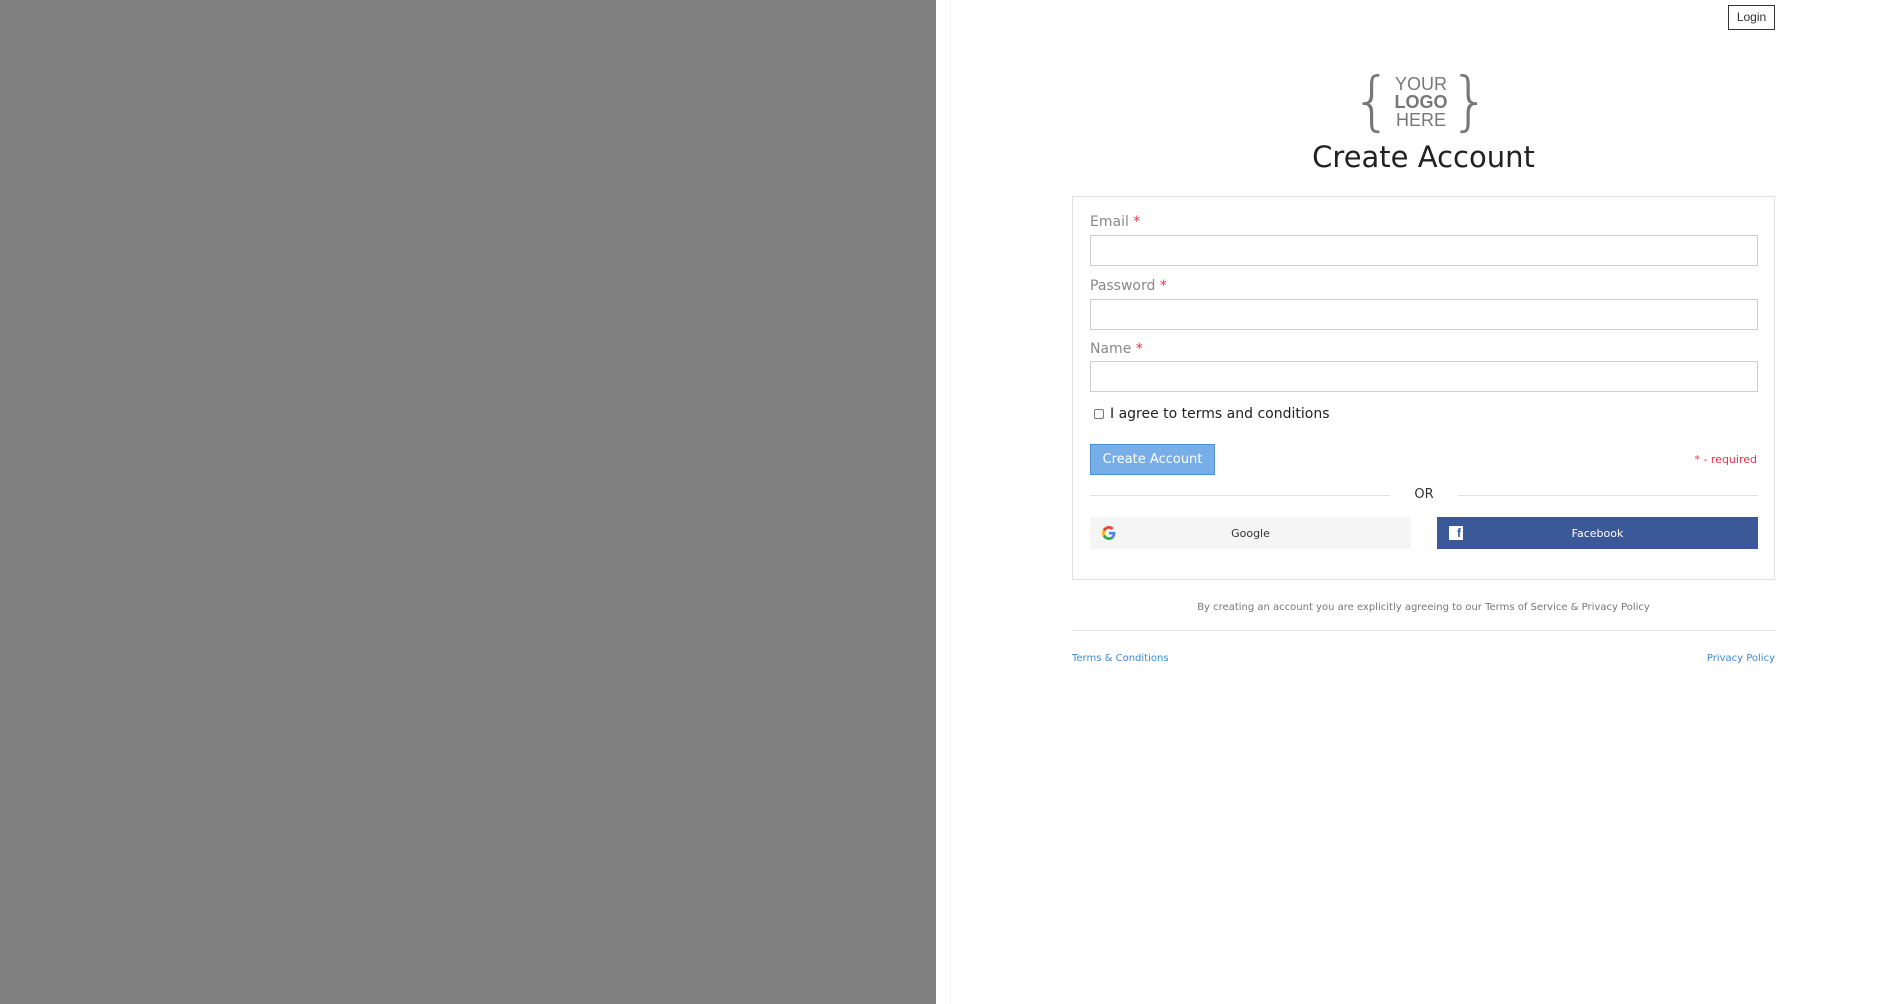 Image resolution: width=1895 pixels, height=1004 pixels. What do you see at coordinates (1424, 495) in the screenshot?
I see `or-divider: OR` at bounding box center [1424, 495].